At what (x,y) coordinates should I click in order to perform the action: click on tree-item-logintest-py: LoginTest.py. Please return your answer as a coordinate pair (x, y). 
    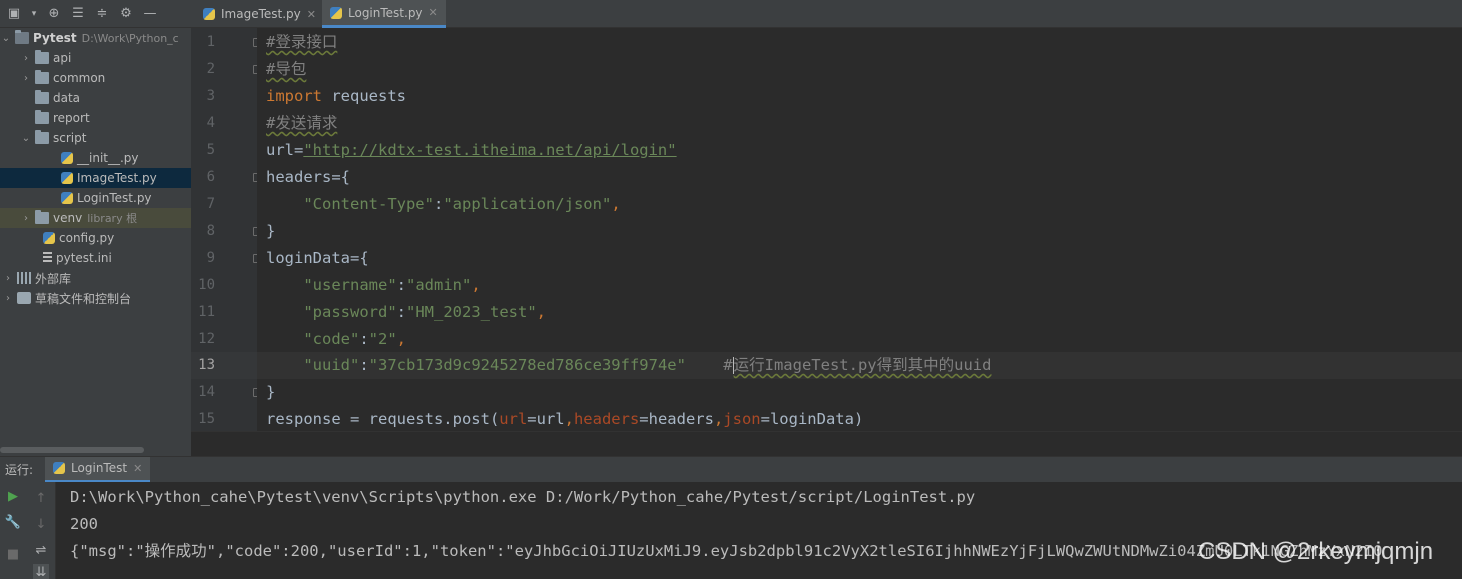
    Looking at the image, I should click on (95, 198).